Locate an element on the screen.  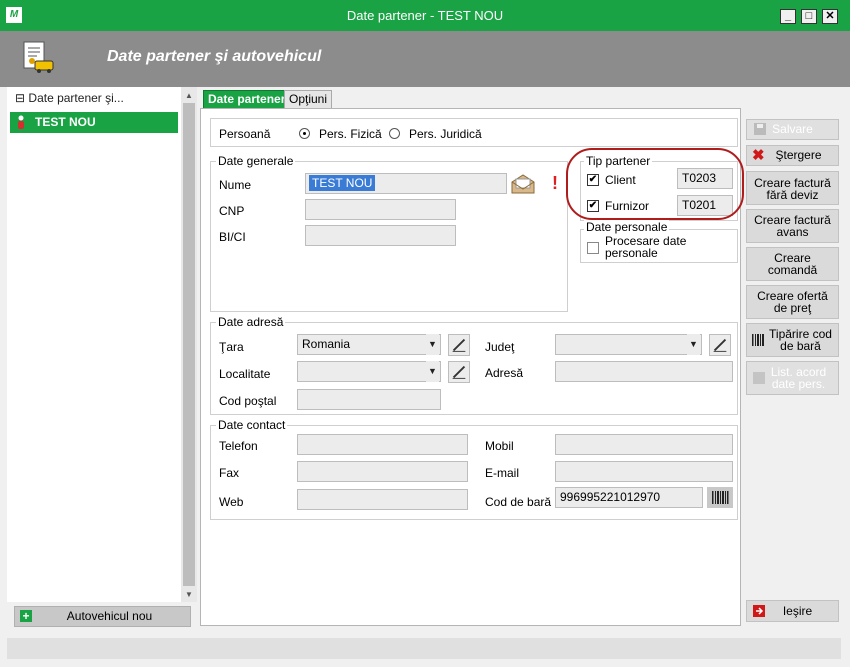
radio-pers-juridica-label: Pers. Juridică is located at coordinates (445, 134).